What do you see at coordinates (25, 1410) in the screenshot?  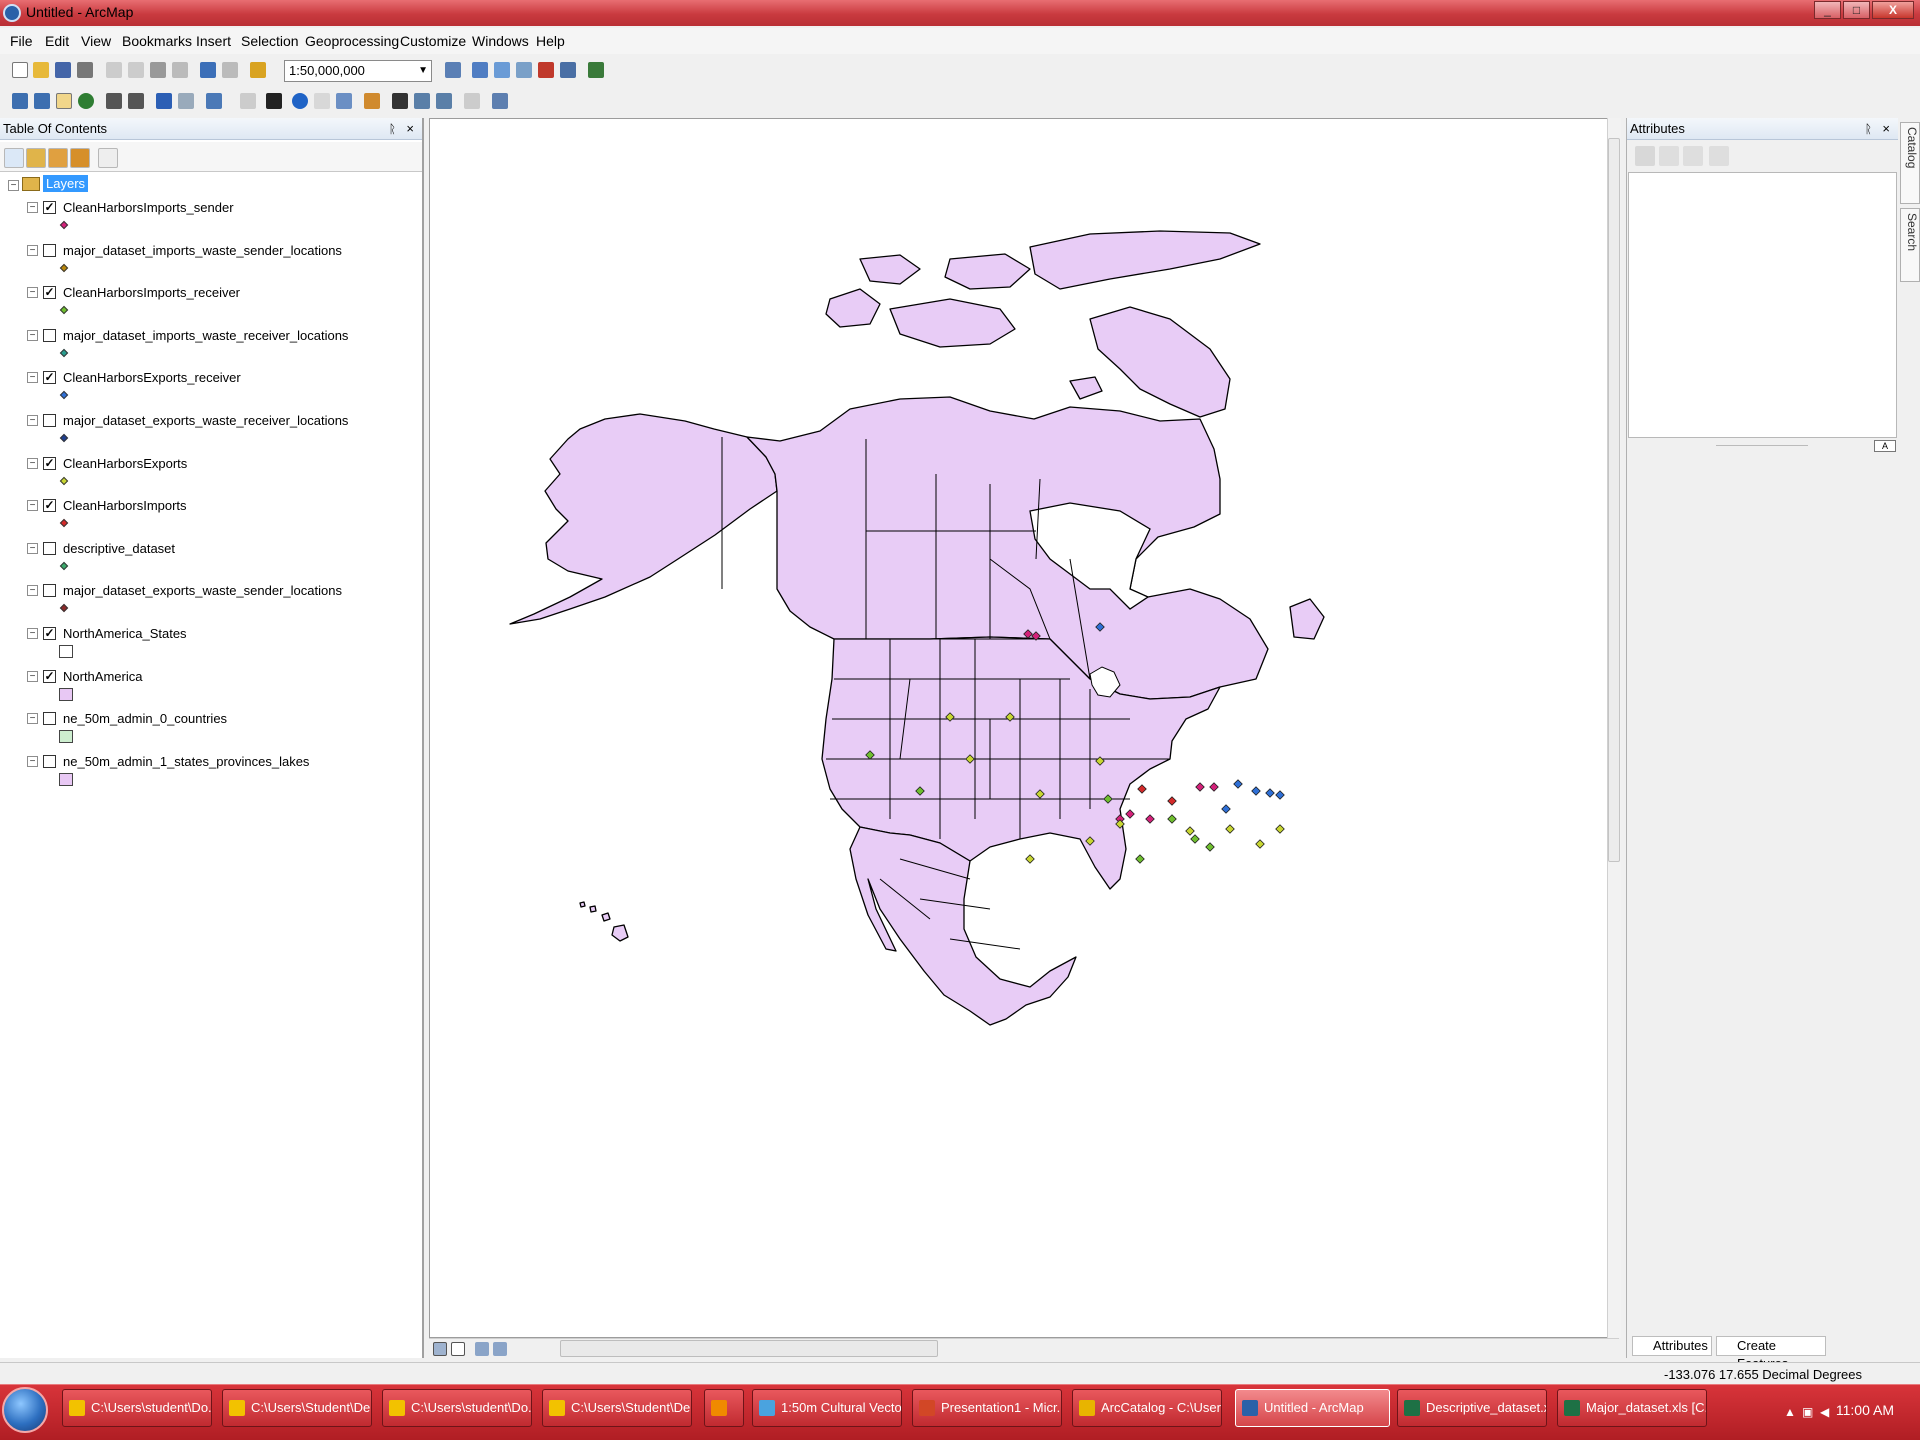 I see `start-button` at bounding box center [25, 1410].